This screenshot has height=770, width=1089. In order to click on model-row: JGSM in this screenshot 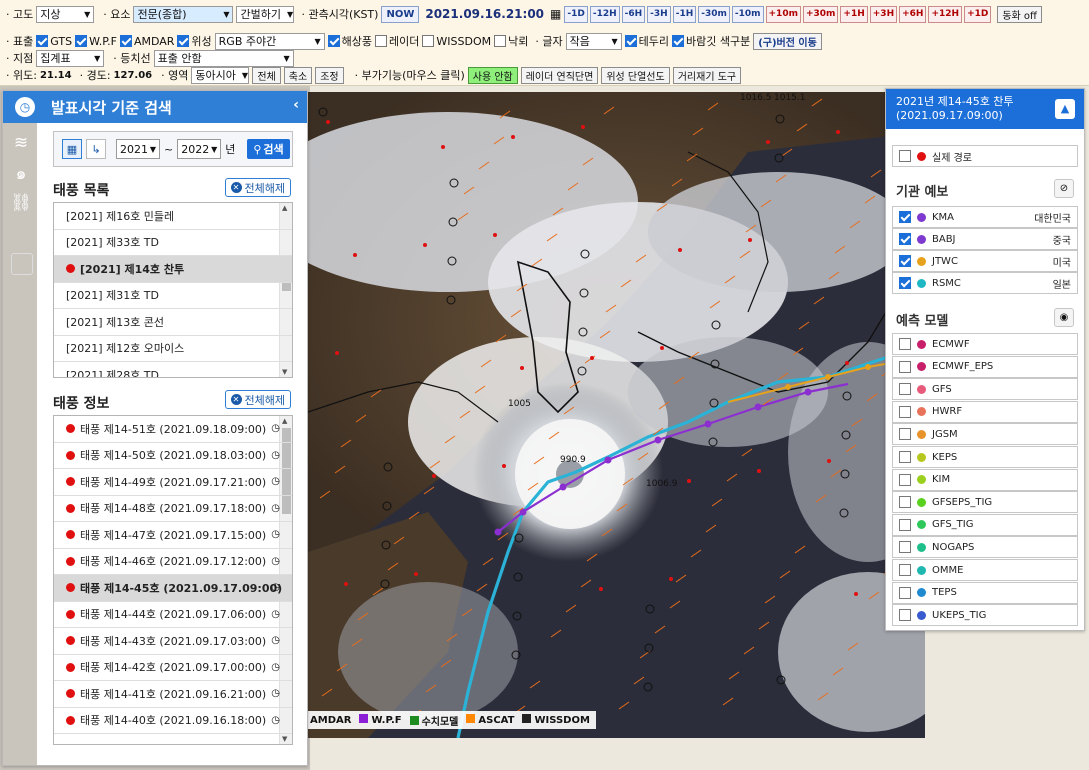, I will do `click(985, 434)`.